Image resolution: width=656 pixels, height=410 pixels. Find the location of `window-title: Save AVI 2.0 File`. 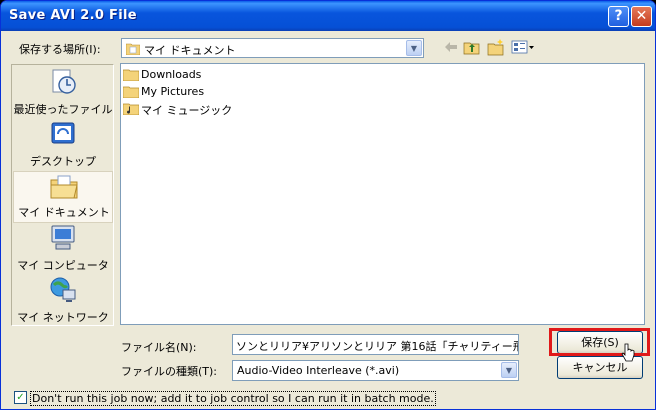

window-title: Save AVI 2.0 File is located at coordinates (73, 15).